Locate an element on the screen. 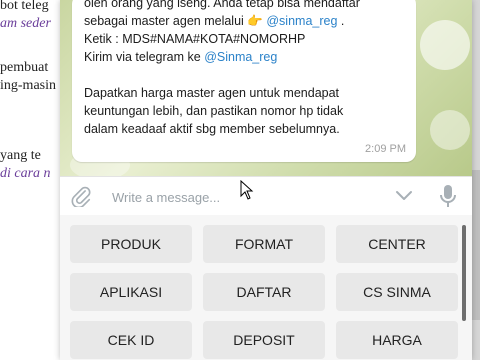 Image resolution: width=480 pixels, height=360 pixels. doc-line: yang te is located at coordinates (20, 155).